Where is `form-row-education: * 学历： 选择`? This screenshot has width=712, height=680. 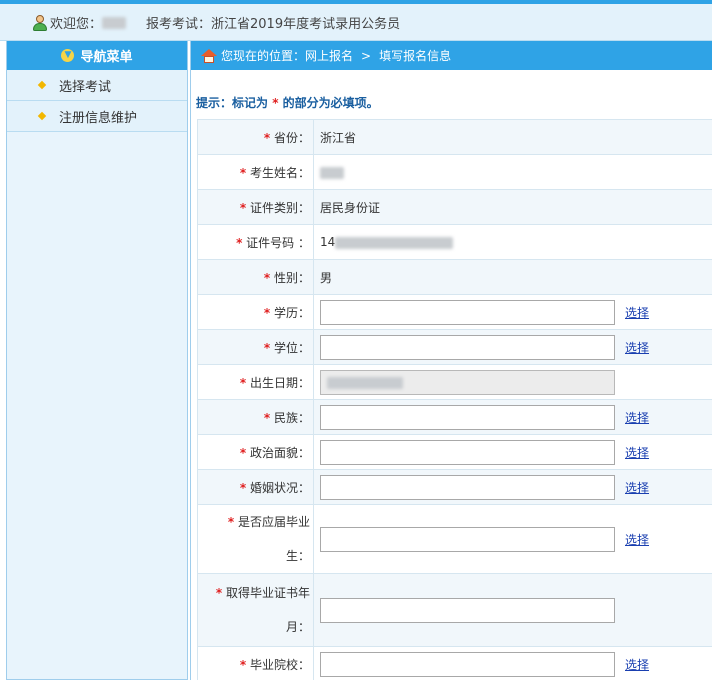 form-row-education: * 学历： 选择 is located at coordinates (454, 312).